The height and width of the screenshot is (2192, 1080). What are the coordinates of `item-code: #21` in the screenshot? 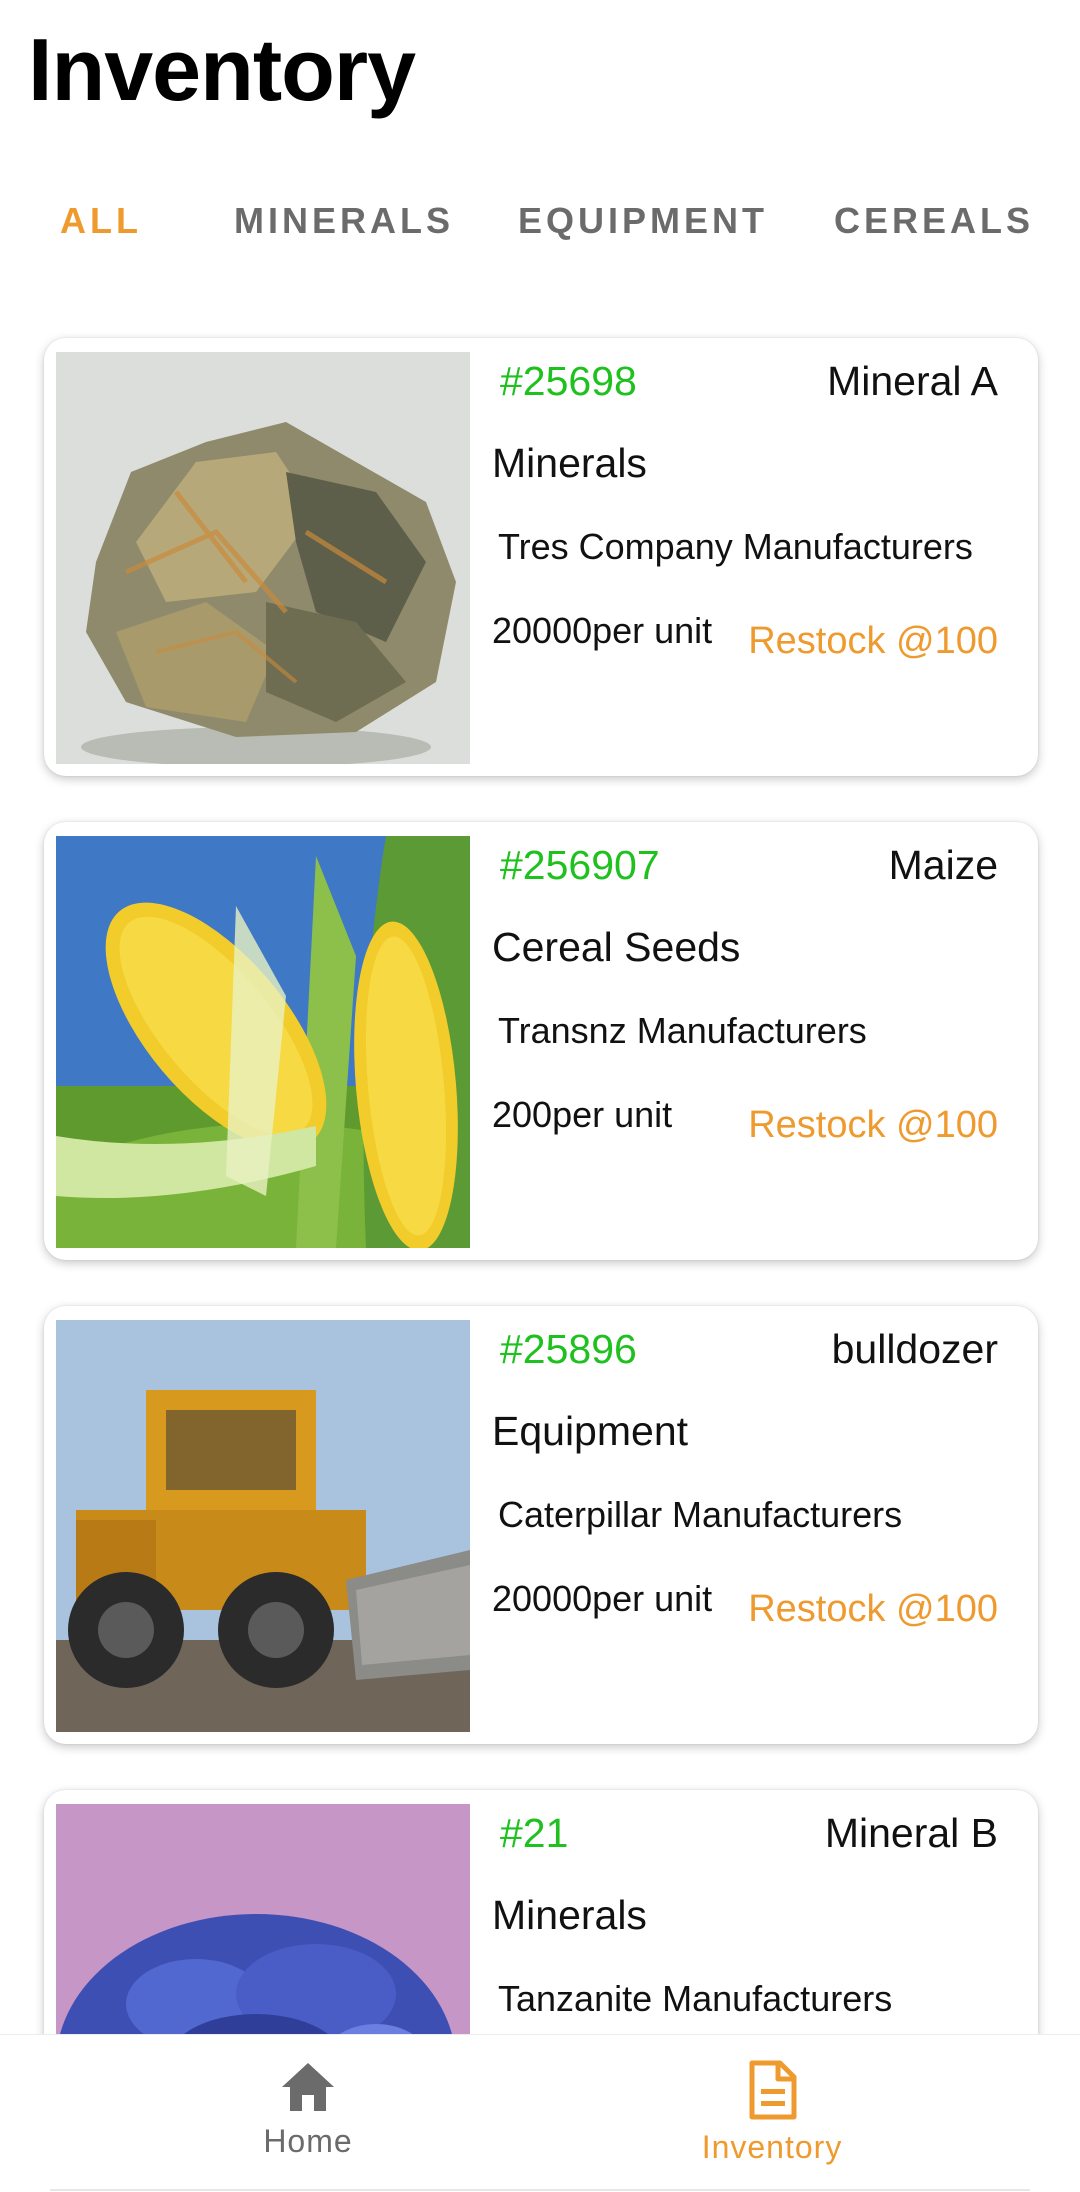 It's located at (534, 1833).